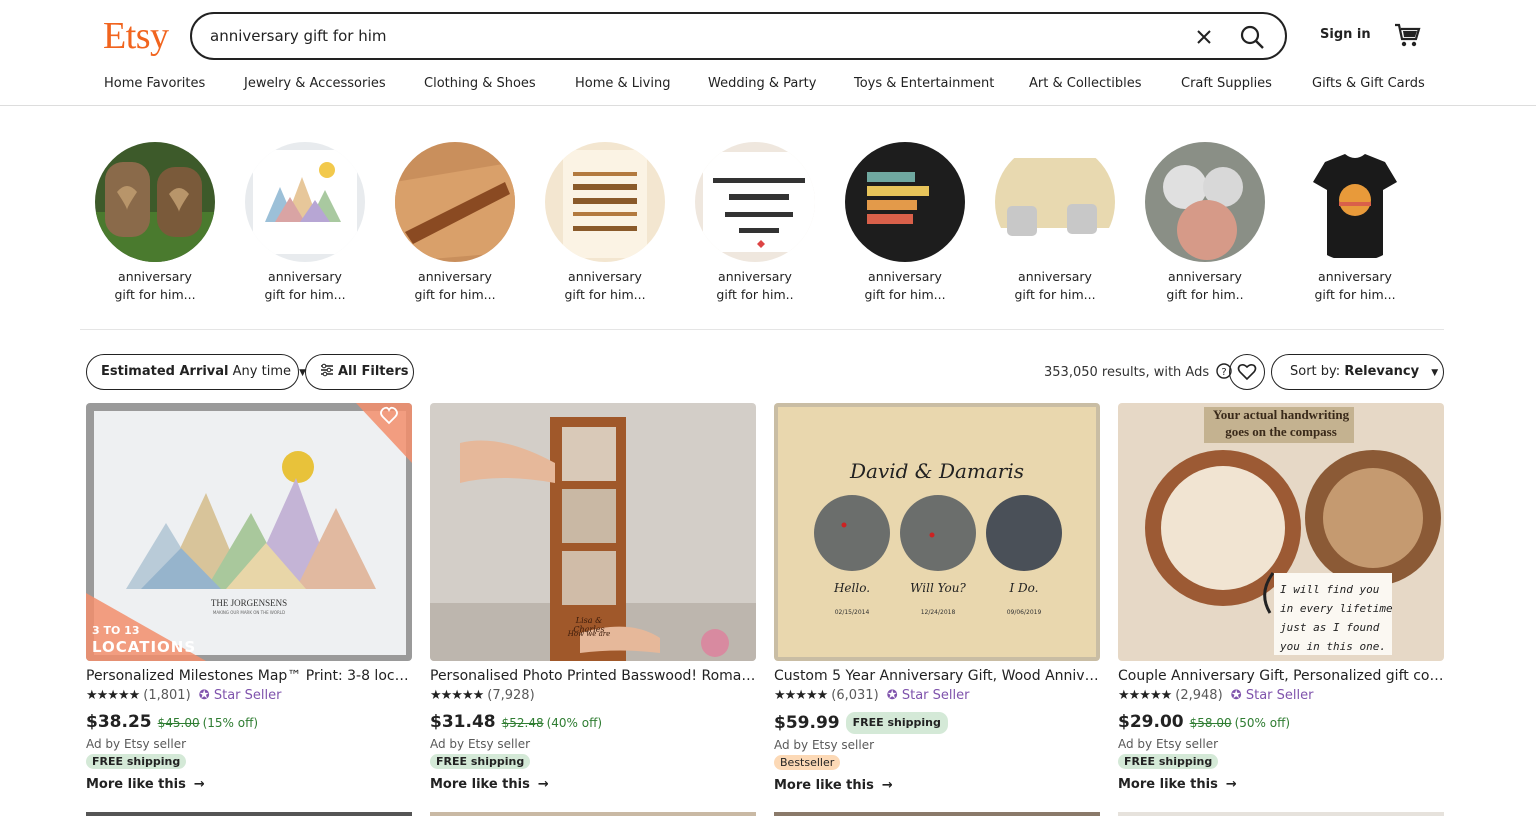 The height and width of the screenshot is (816, 1536). What do you see at coordinates (593, 532) in the screenshot?
I see `listing-image: Lisa & Charles How we are` at bounding box center [593, 532].